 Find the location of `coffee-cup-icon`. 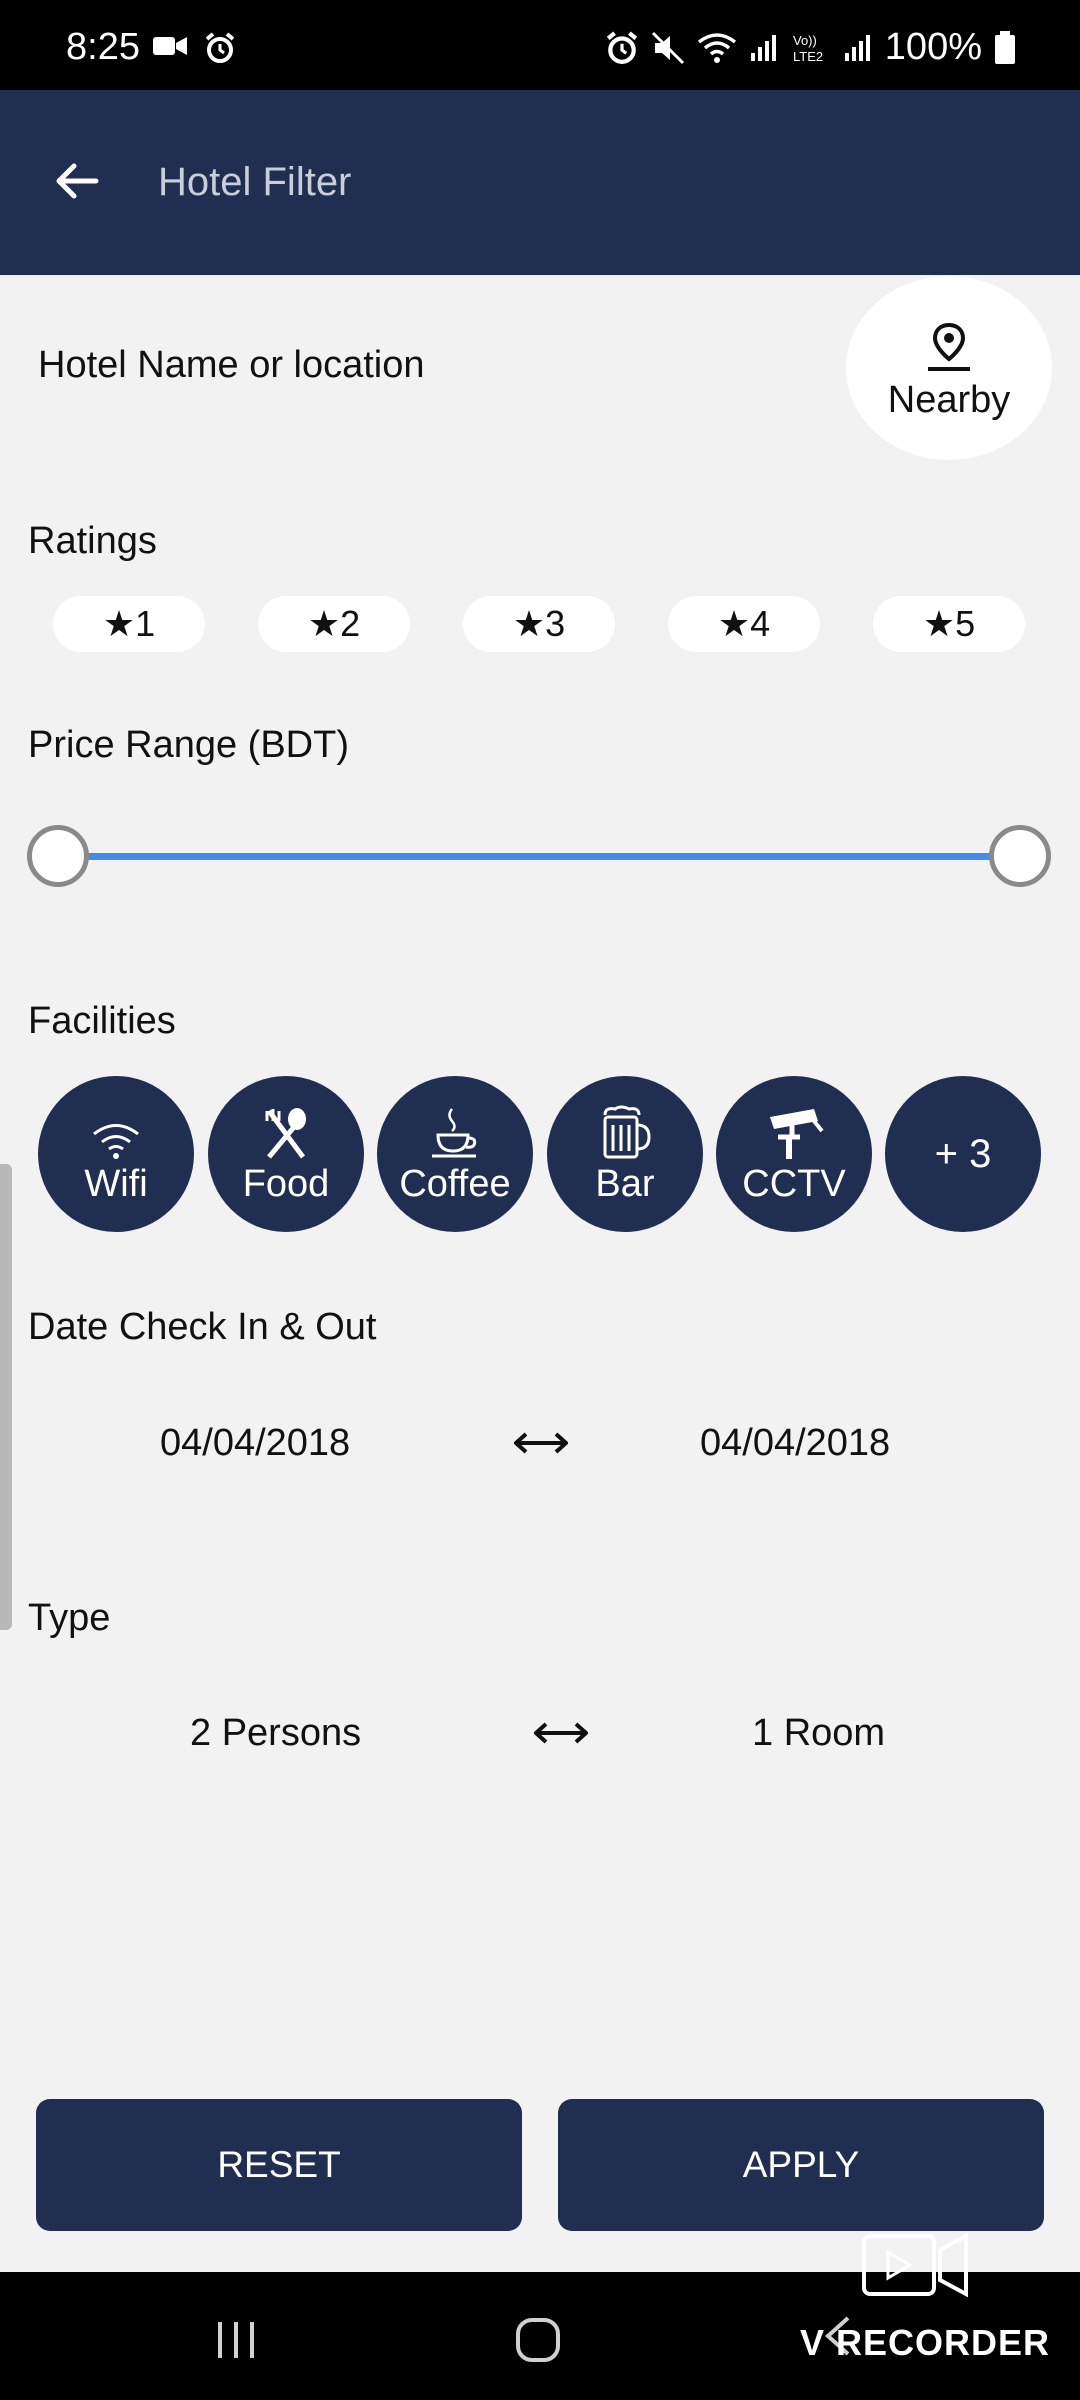

coffee-cup-icon is located at coordinates (454, 1132).